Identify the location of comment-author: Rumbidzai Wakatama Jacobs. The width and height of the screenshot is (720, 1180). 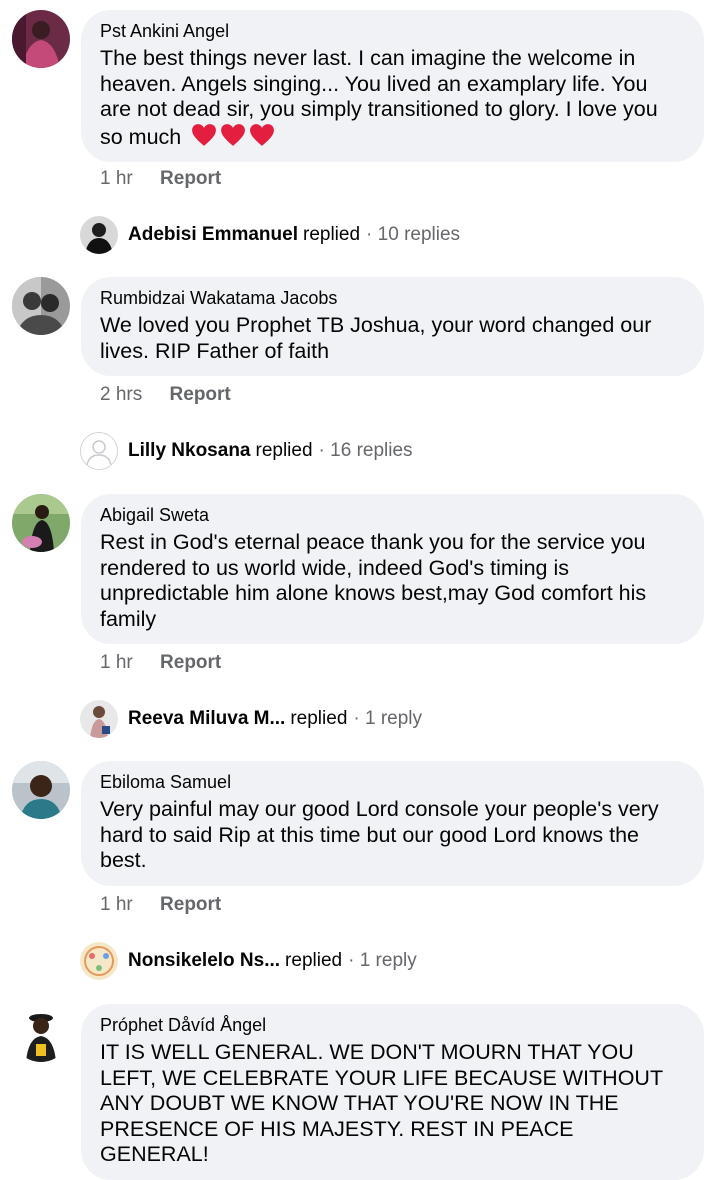
(392, 298).